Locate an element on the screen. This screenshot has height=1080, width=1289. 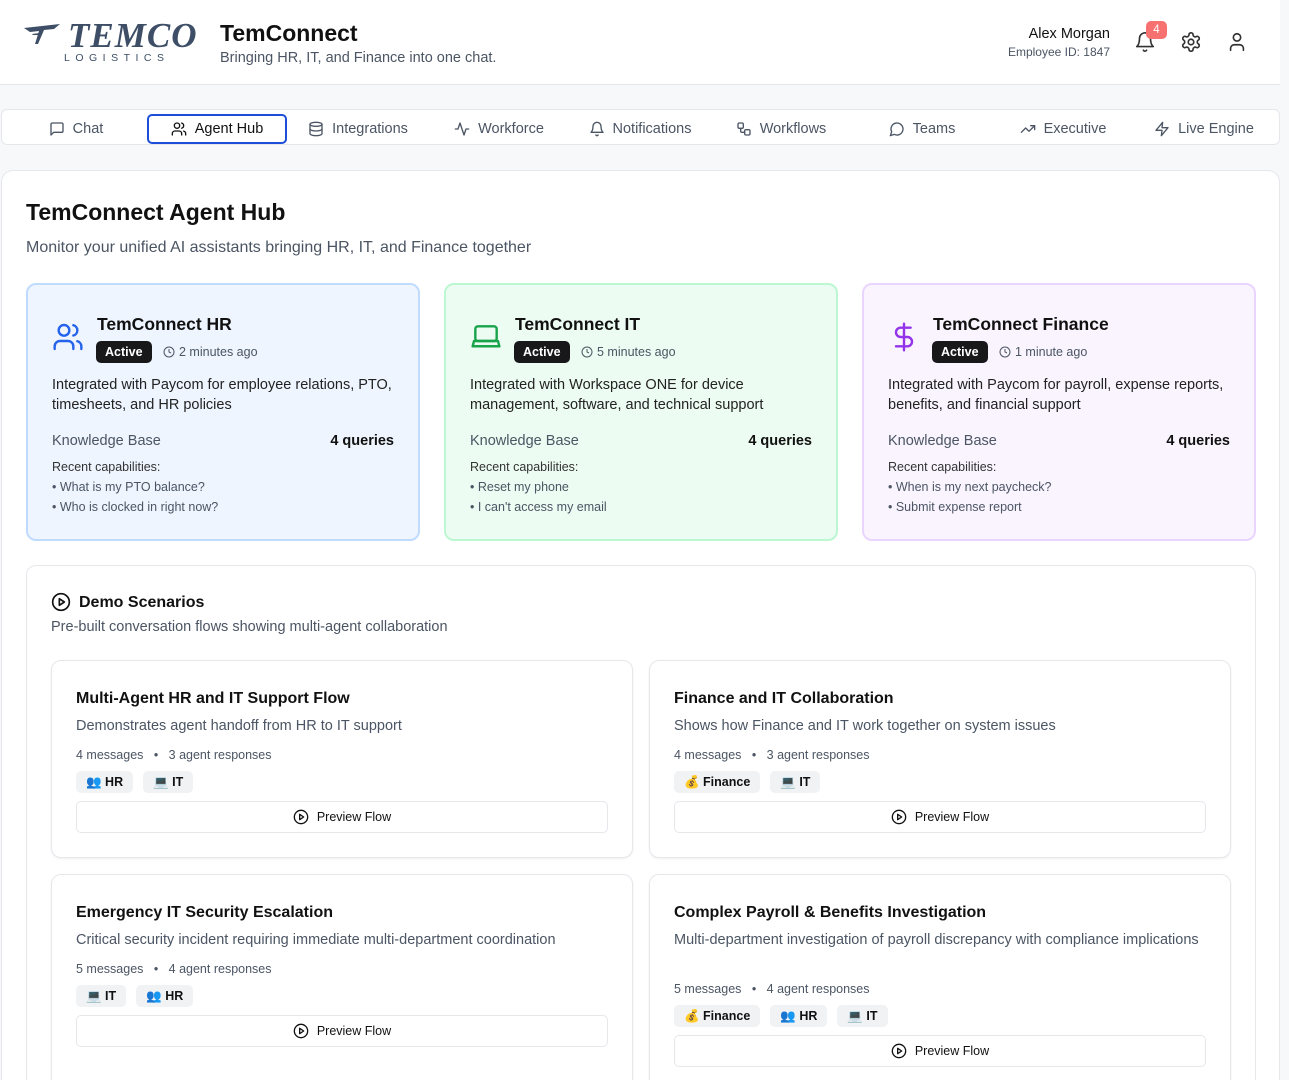
dollar-icon is located at coordinates (904, 337).